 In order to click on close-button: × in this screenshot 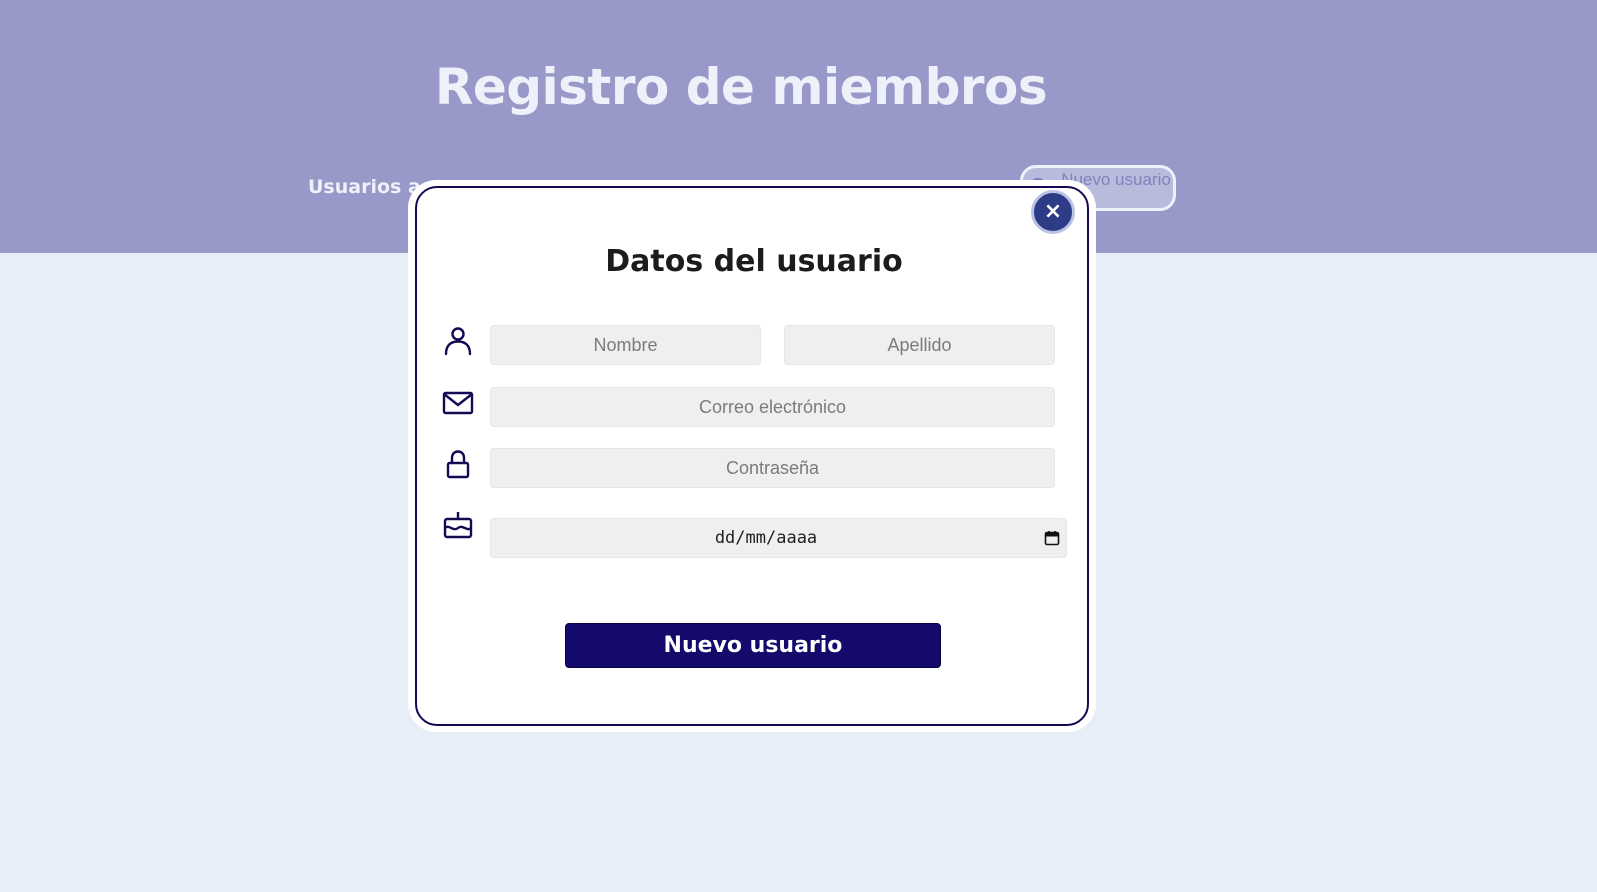, I will do `click(1053, 212)`.